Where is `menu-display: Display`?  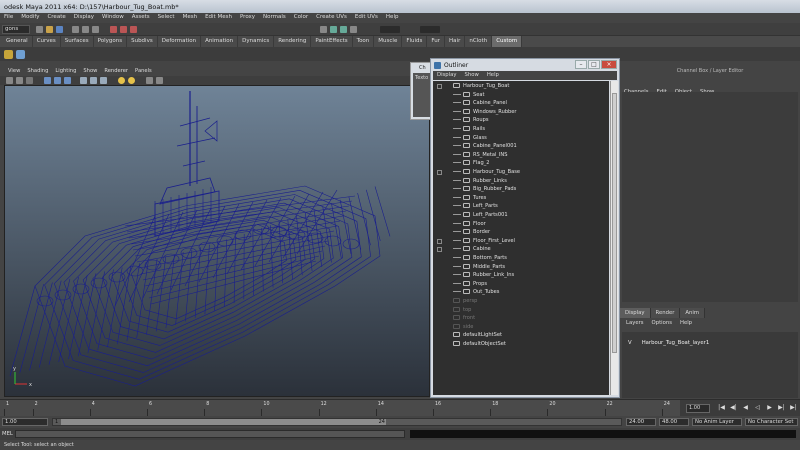 menu-display: Display is located at coordinates (84, 18).